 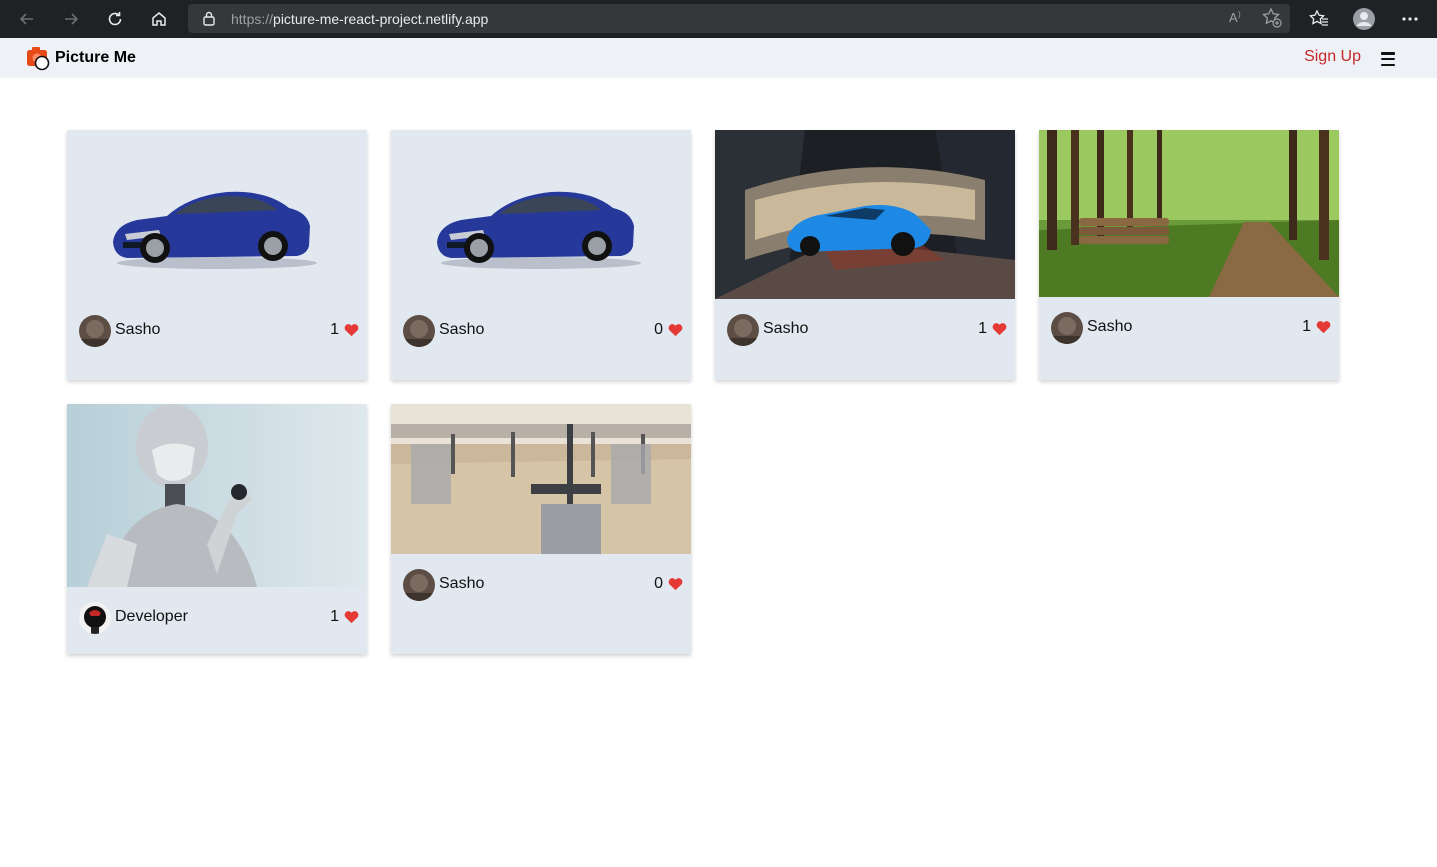 I want to click on lock-icon, so click(x=209, y=20).